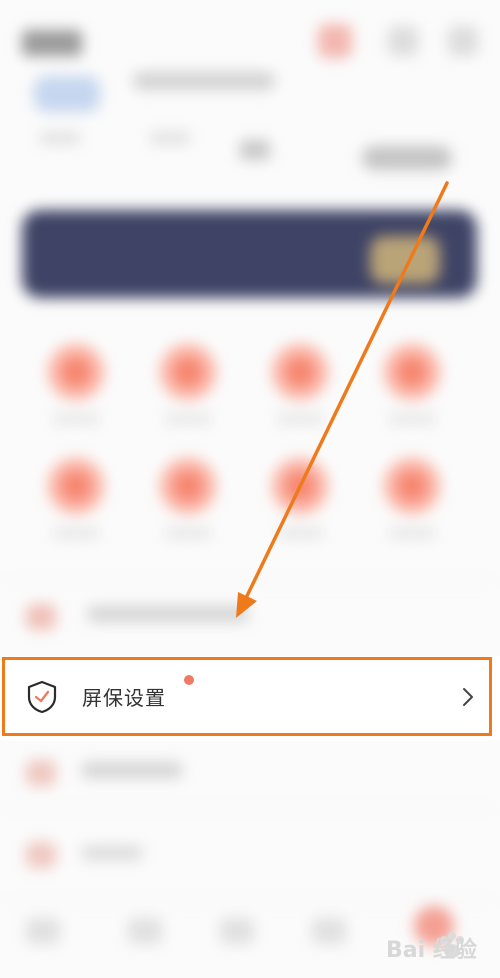 This screenshot has width=500, height=978. I want to click on banner-badge, so click(405, 260).